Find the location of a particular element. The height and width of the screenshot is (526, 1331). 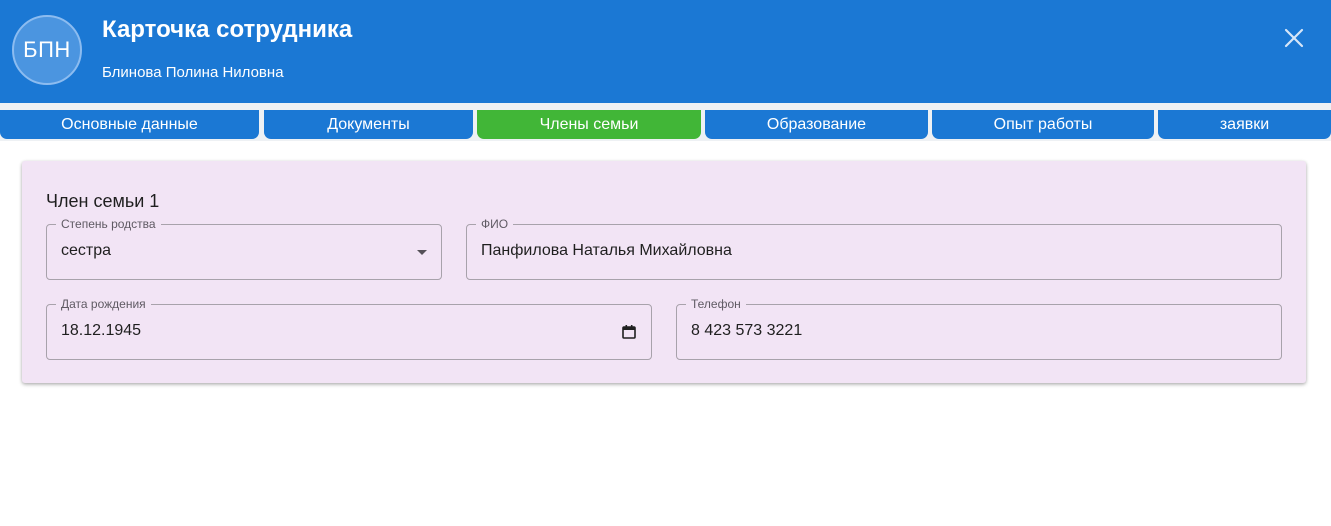

birth-date-value: 18.12.1945 is located at coordinates (101, 330).